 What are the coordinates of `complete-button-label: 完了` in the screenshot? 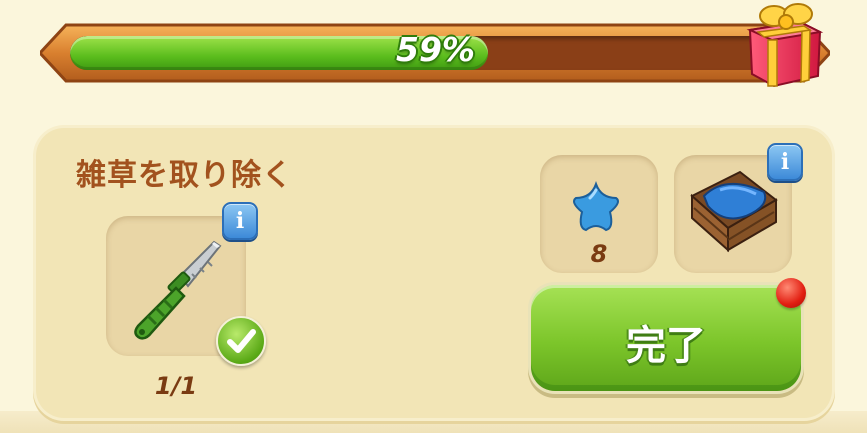 It's located at (666, 346).